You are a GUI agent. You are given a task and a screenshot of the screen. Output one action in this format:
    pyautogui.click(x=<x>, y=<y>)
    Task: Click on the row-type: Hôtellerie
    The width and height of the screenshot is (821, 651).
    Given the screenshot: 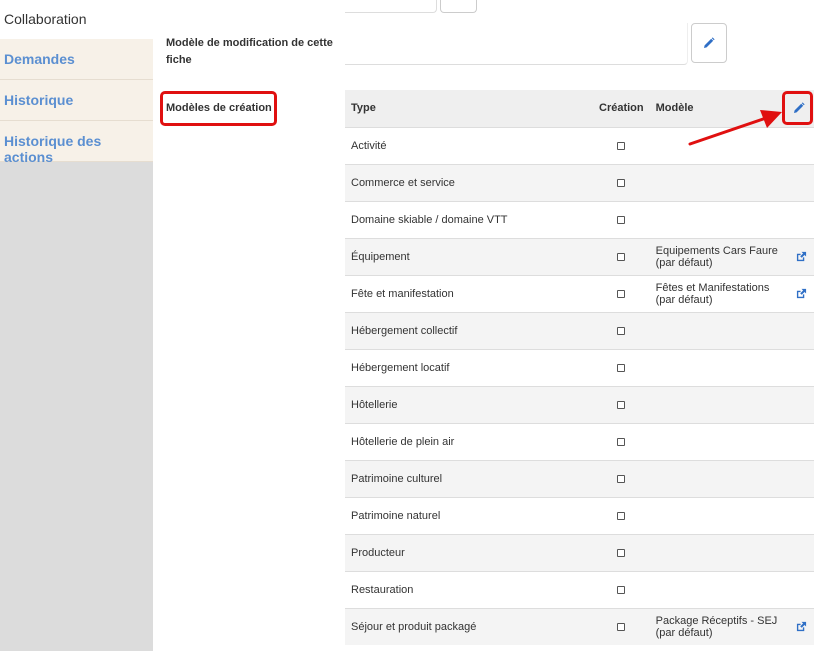 What is the action you would take?
    pyautogui.click(x=468, y=404)
    